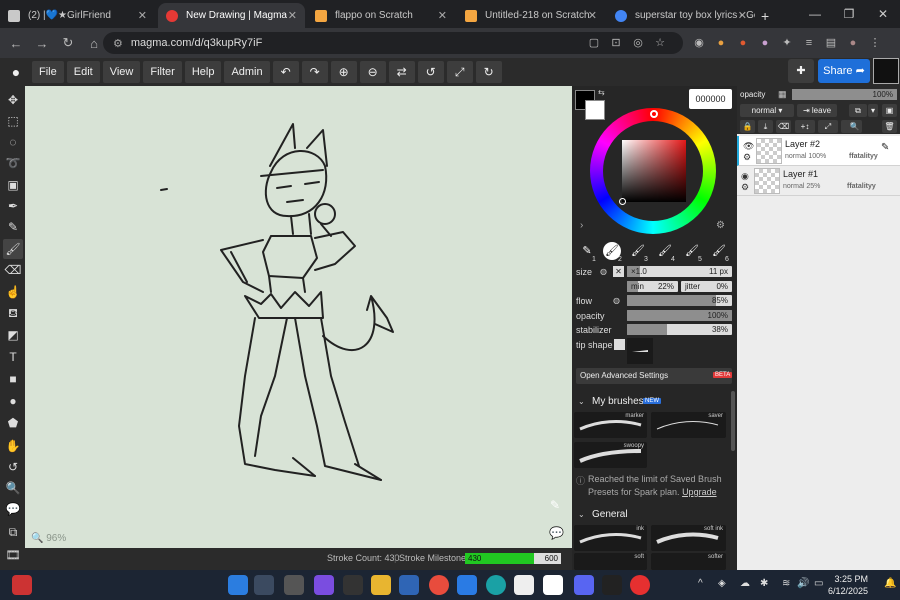  What do you see at coordinates (844, 94) in the screenshot?
I see `layer-opacity-slider: 100%` at bounding box center [844, 94].